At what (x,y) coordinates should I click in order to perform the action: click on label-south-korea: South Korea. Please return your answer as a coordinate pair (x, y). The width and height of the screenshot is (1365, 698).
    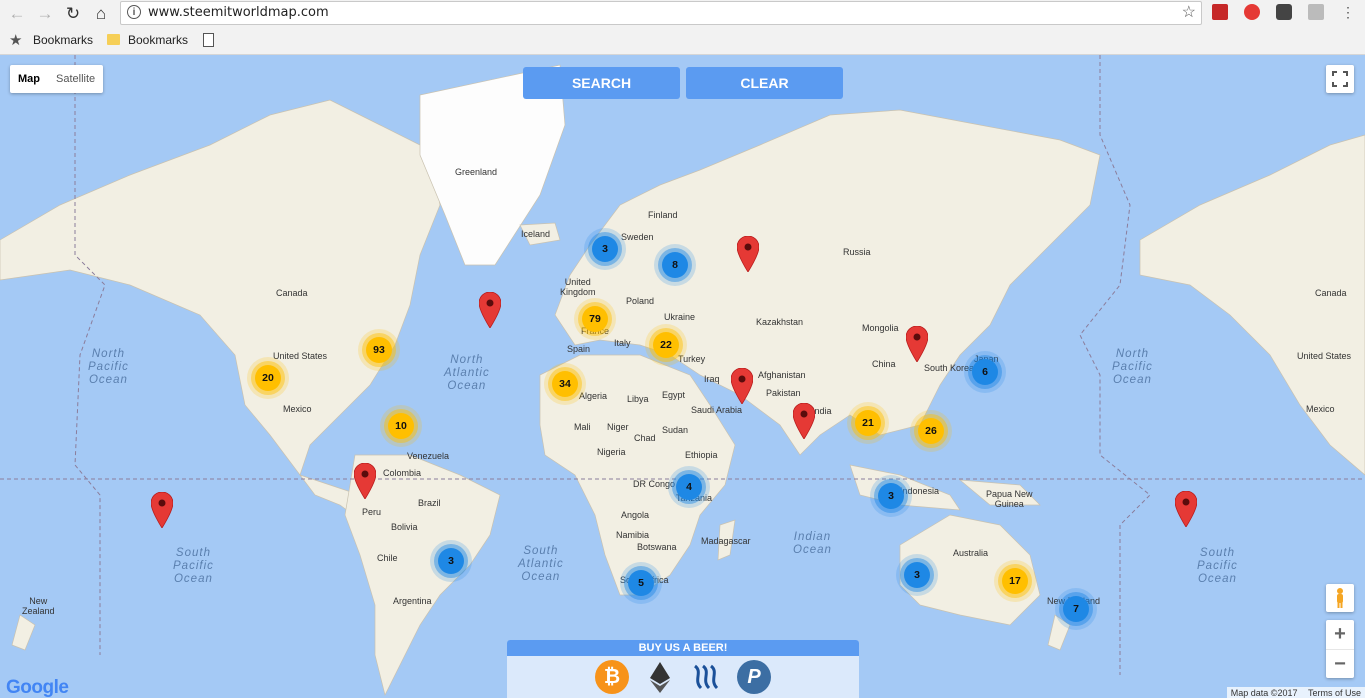
    Looking at the image, I should click on (949, 368).